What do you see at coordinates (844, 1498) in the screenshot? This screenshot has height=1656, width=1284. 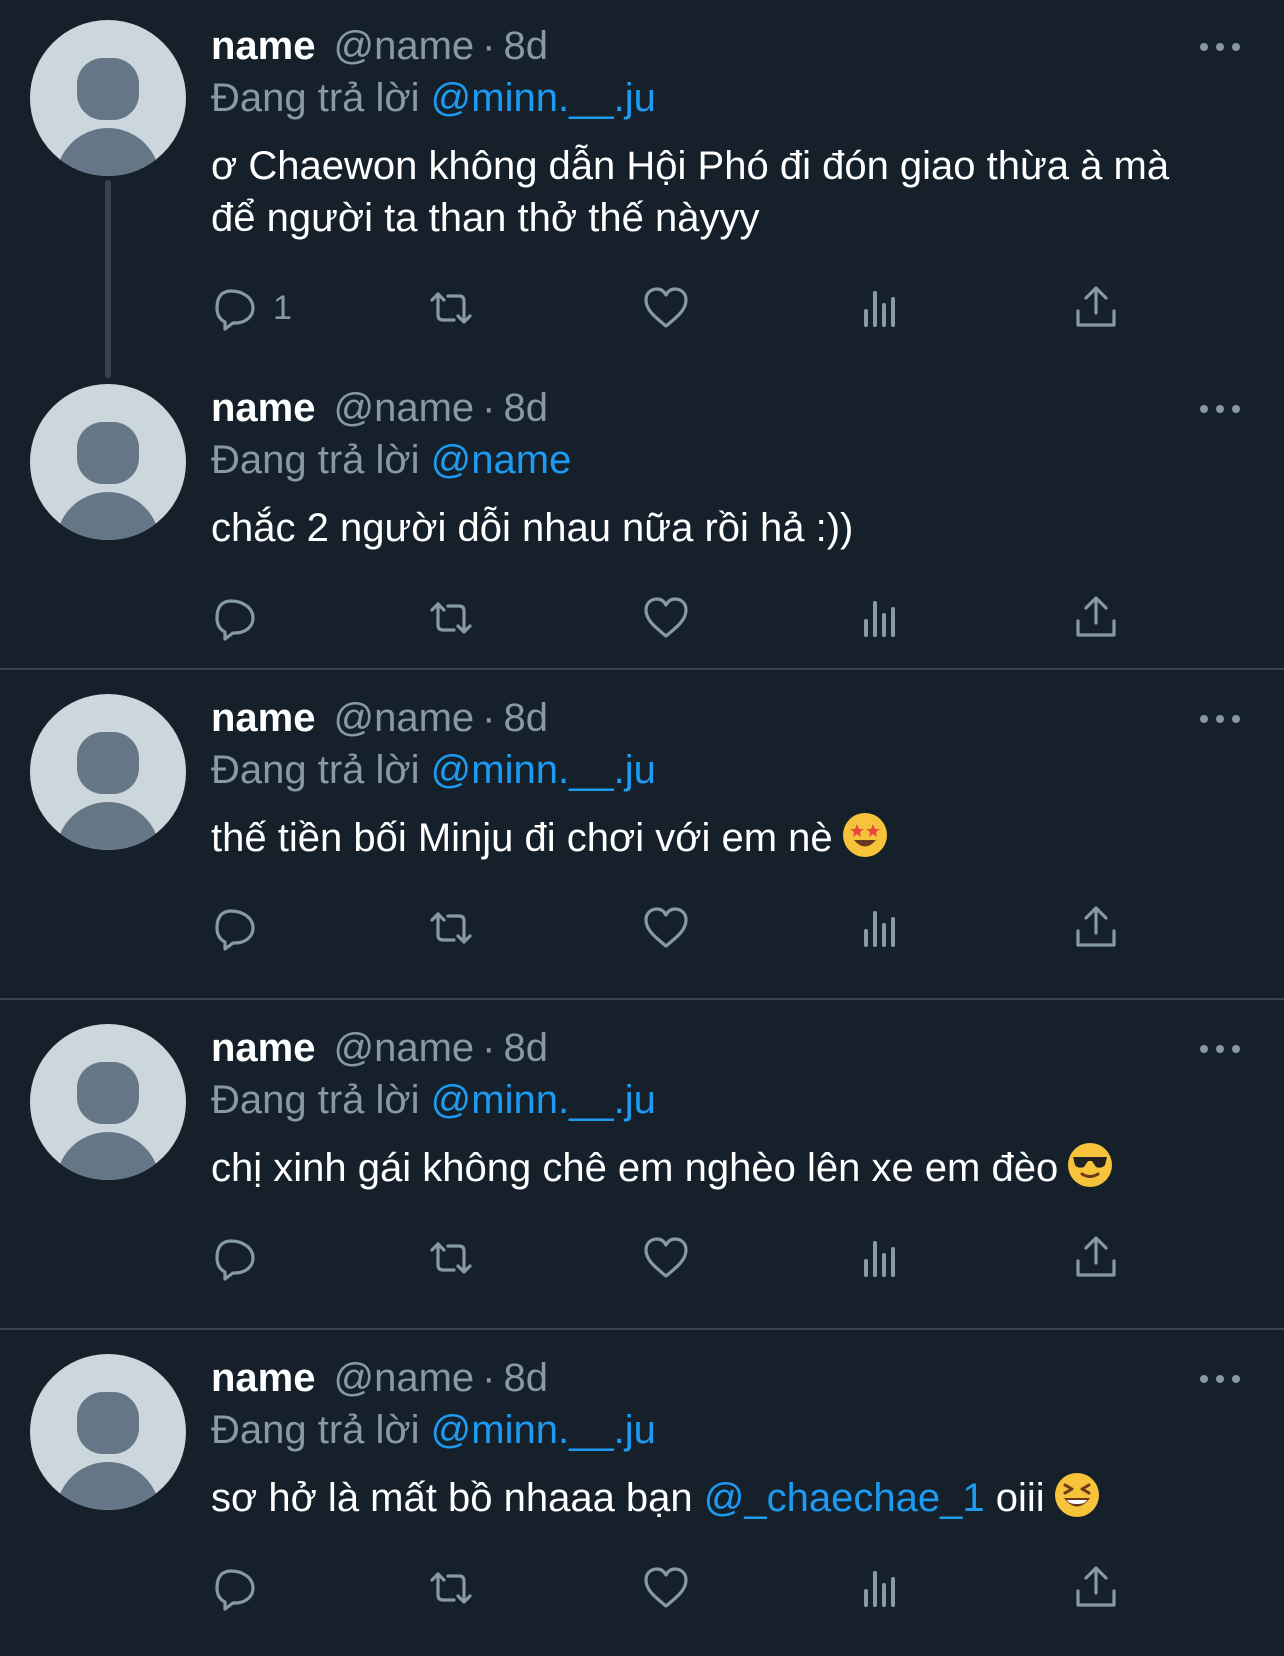 I see `tweet-text-mention: @_chaechae_1` at bounding box center [844, 1498].